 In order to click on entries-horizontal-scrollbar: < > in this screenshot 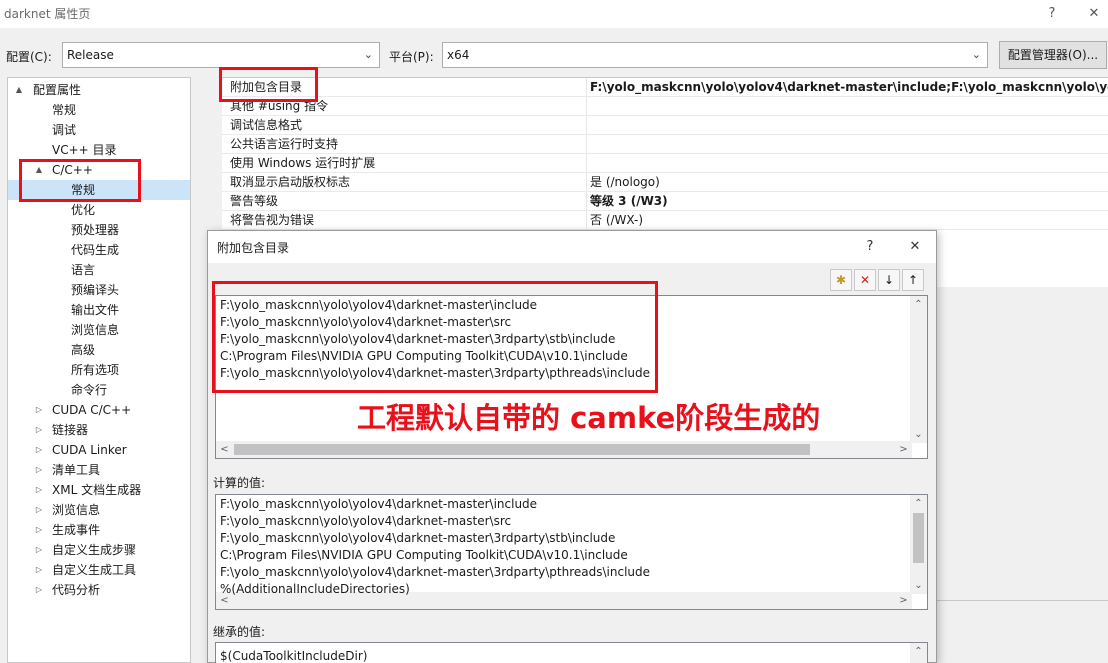, I will do `click(564, 449)`.